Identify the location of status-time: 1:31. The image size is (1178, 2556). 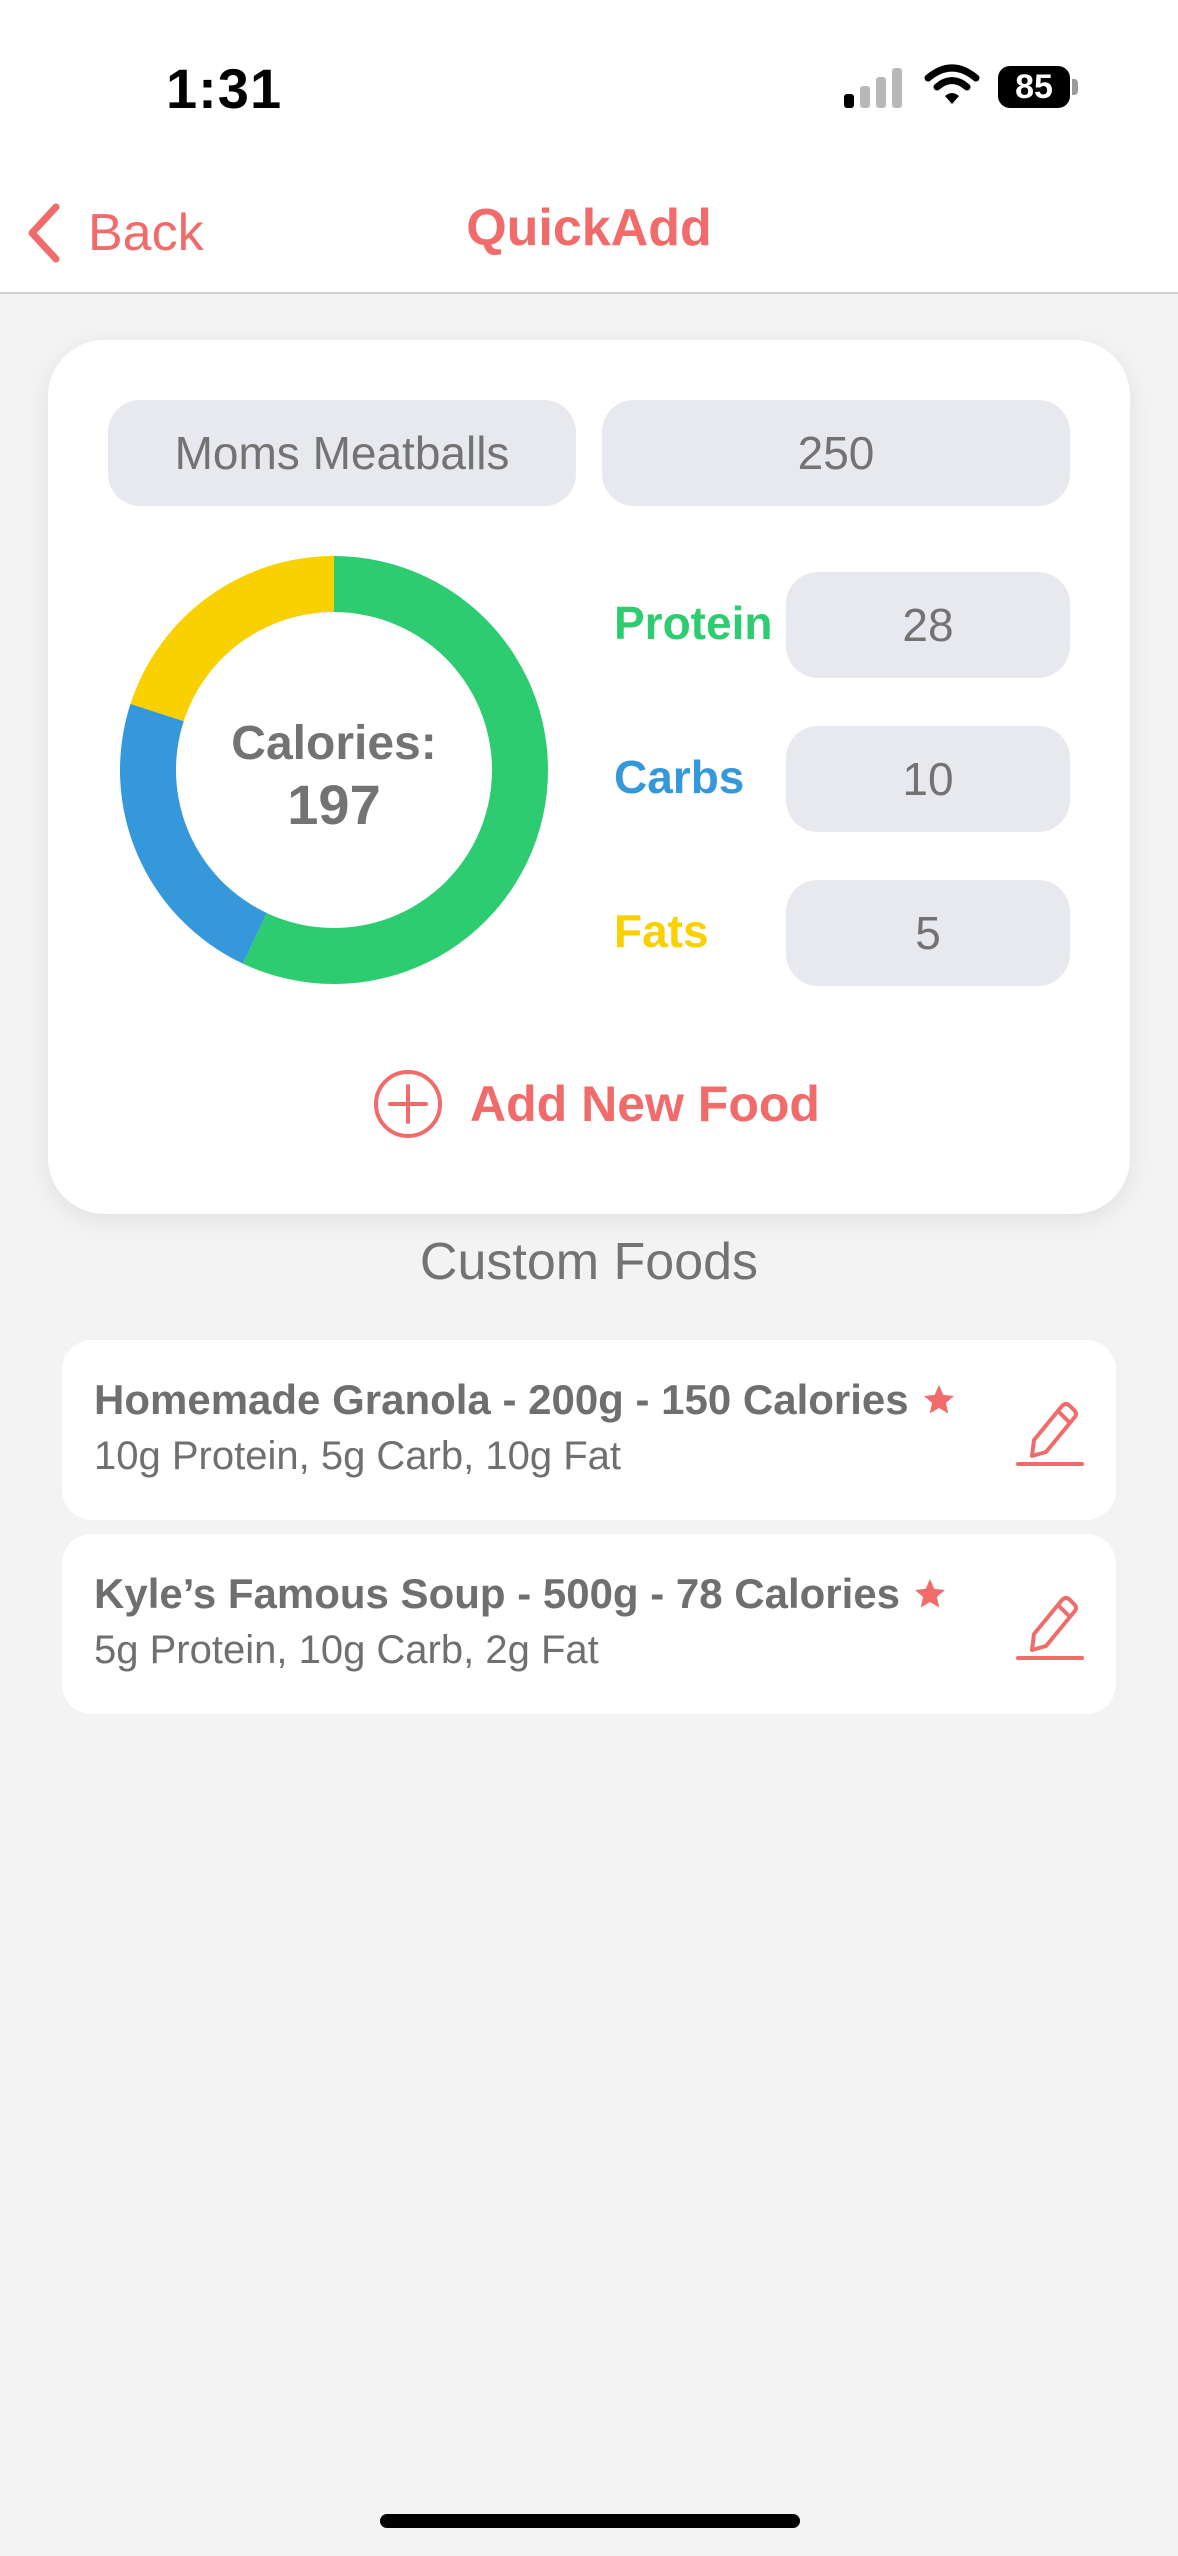
(224, 88).